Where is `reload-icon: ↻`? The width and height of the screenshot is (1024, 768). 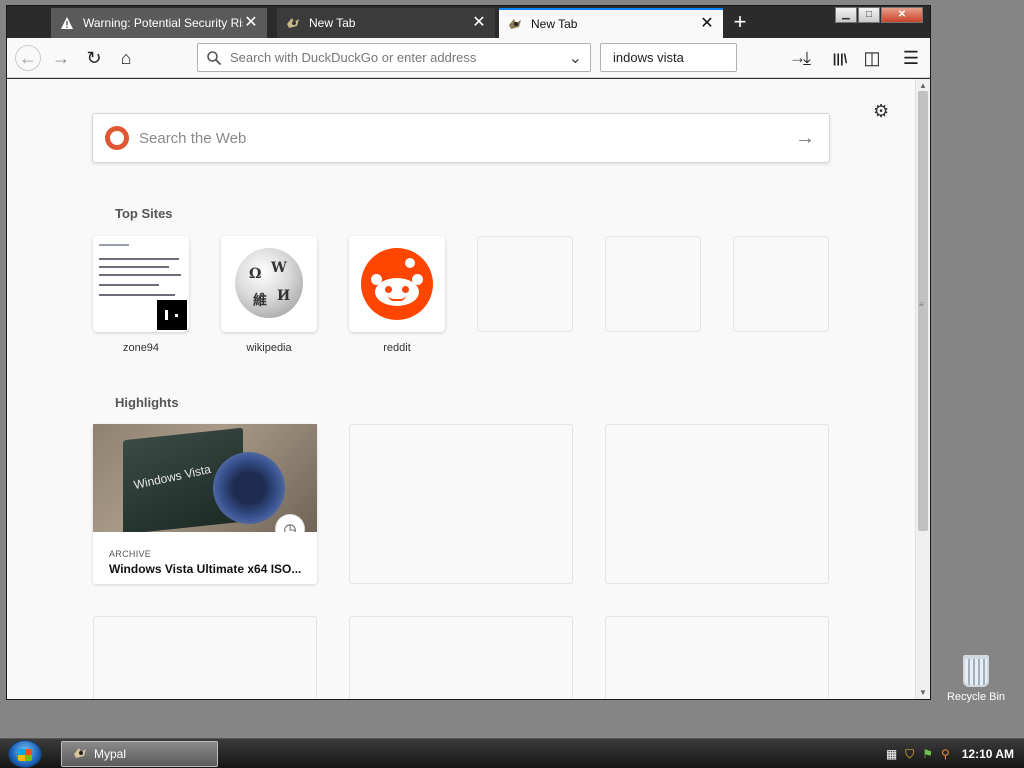 reload-icon: ↻ is located at coordinates (94, 57).